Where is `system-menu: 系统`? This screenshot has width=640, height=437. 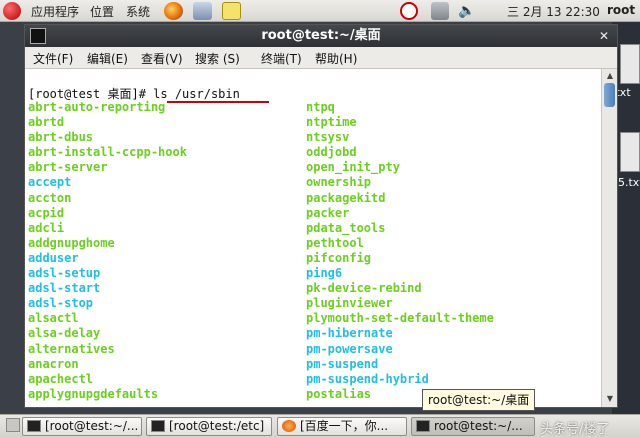 system-menu: 系统 is located at coordinates (138, 11).